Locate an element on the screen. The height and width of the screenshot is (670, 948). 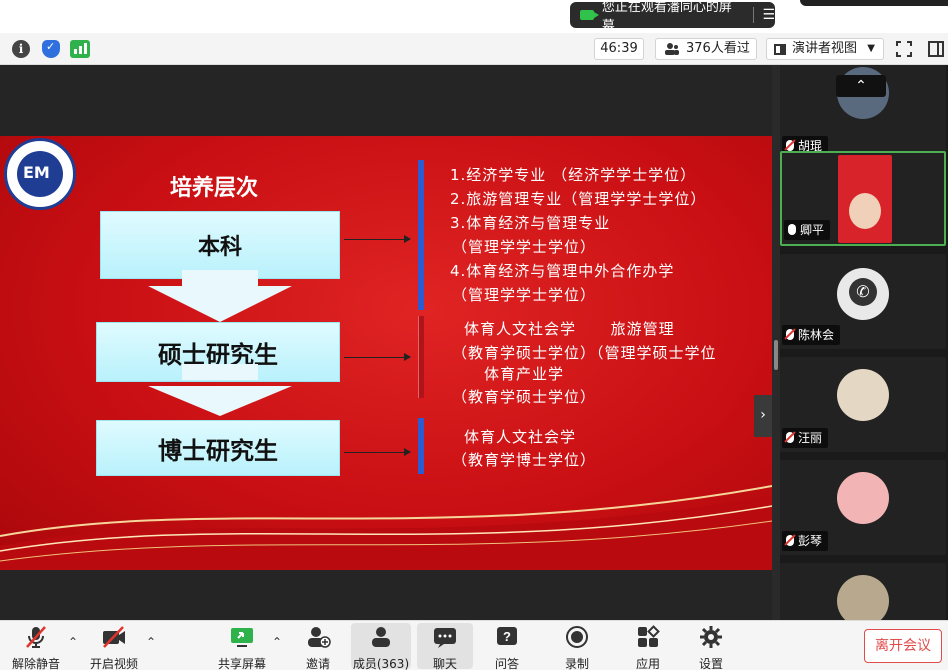
panel-icon is located at coordinates (936, 49).